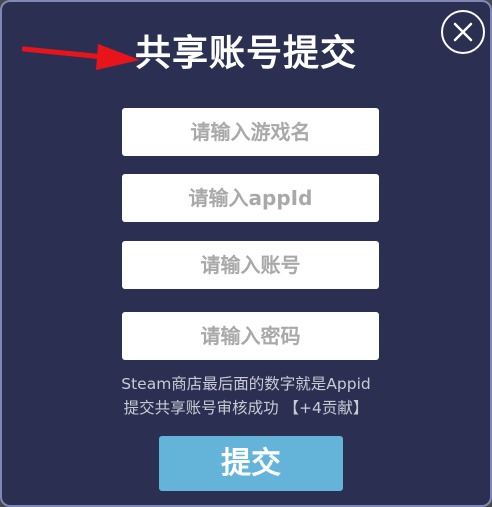 This screenshot has height=507, width=492. I want to click on submit-button: 提交, so click(251, 463).